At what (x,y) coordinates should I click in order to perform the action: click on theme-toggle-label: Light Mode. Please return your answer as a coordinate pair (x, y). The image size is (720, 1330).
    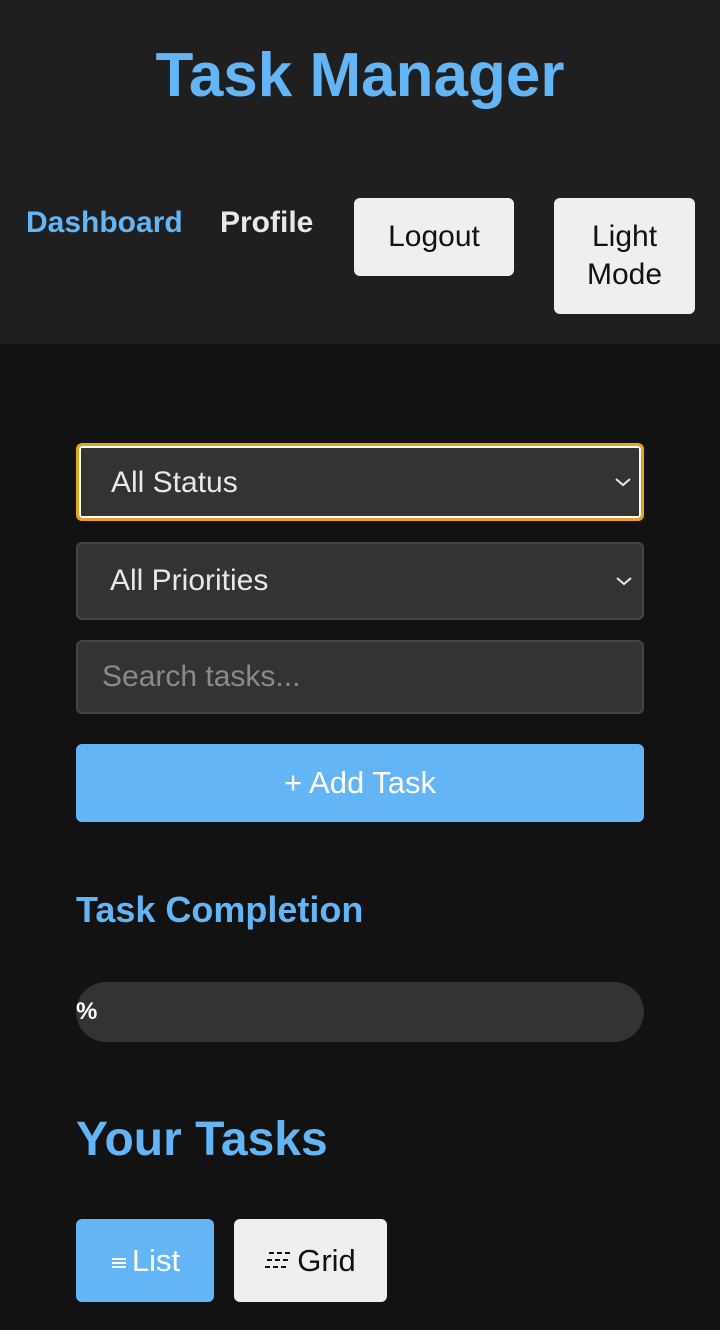
    Looking at the image, I should click on (624, 255).